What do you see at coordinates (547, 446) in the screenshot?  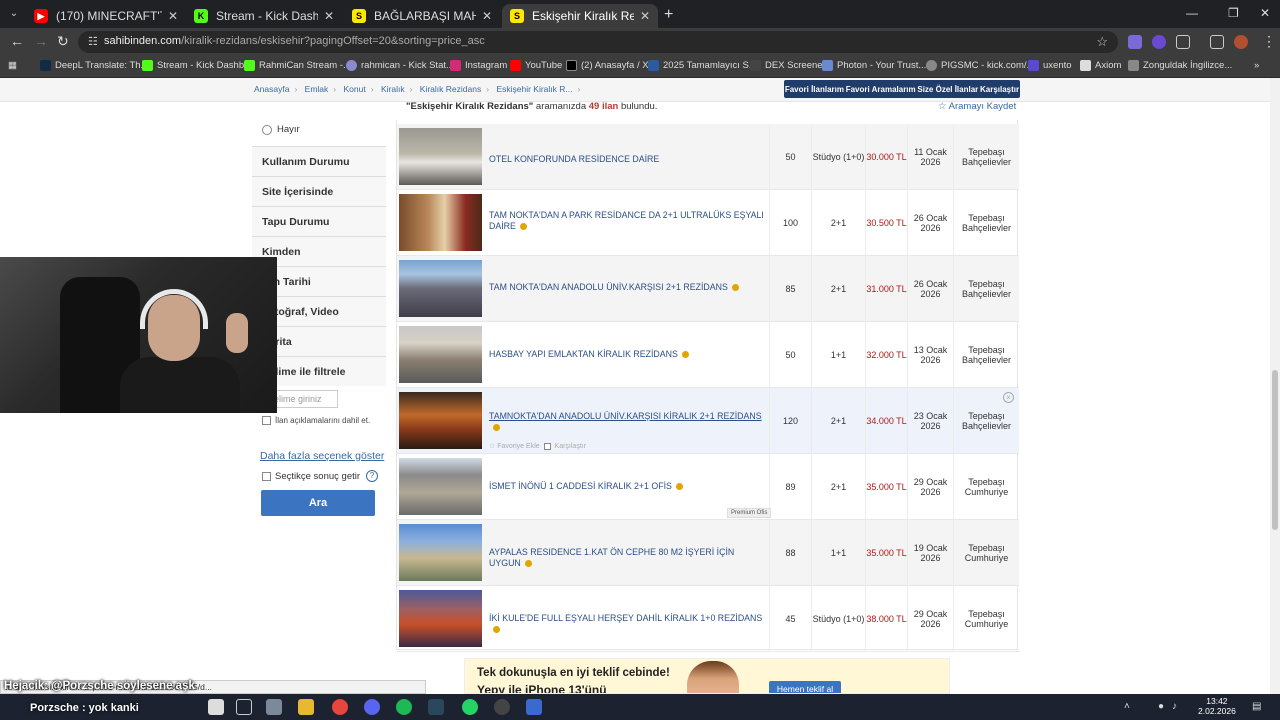 I see `compare-checkbox` at bounding box center [547, 446].